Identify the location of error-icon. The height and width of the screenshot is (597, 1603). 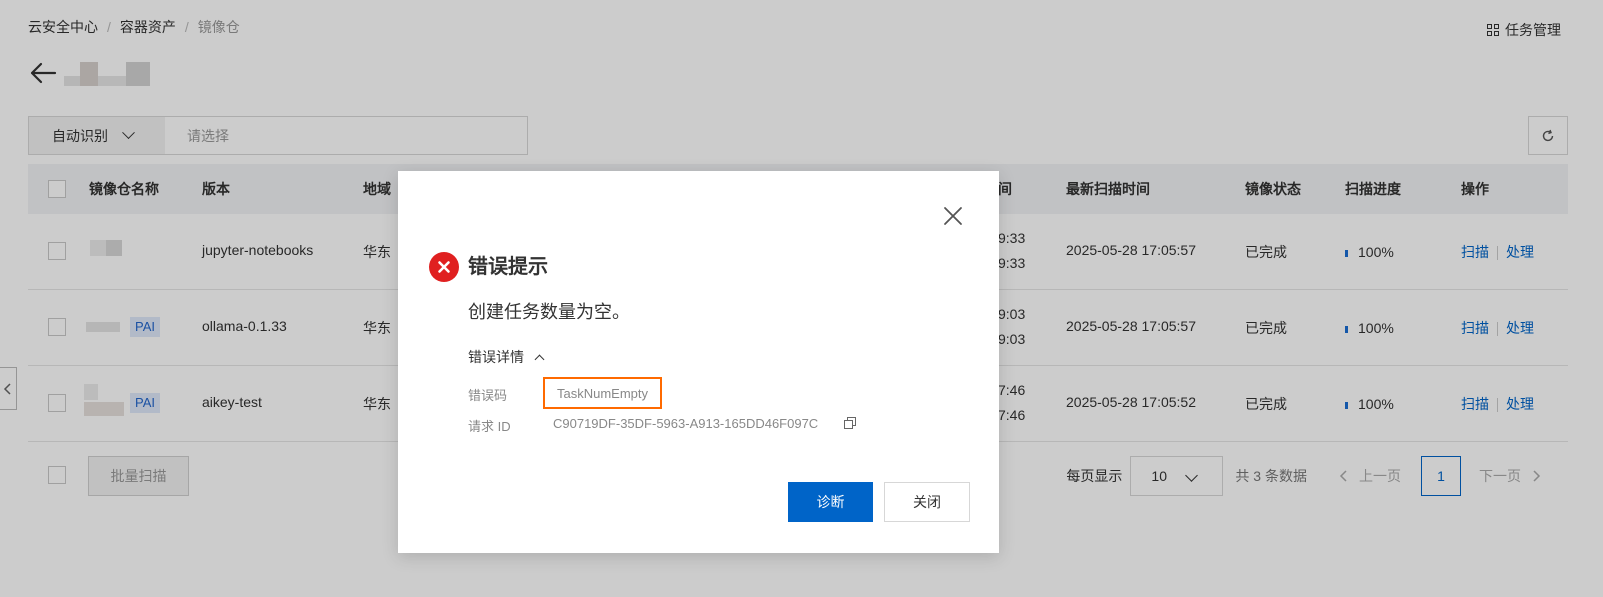
(444, 267).